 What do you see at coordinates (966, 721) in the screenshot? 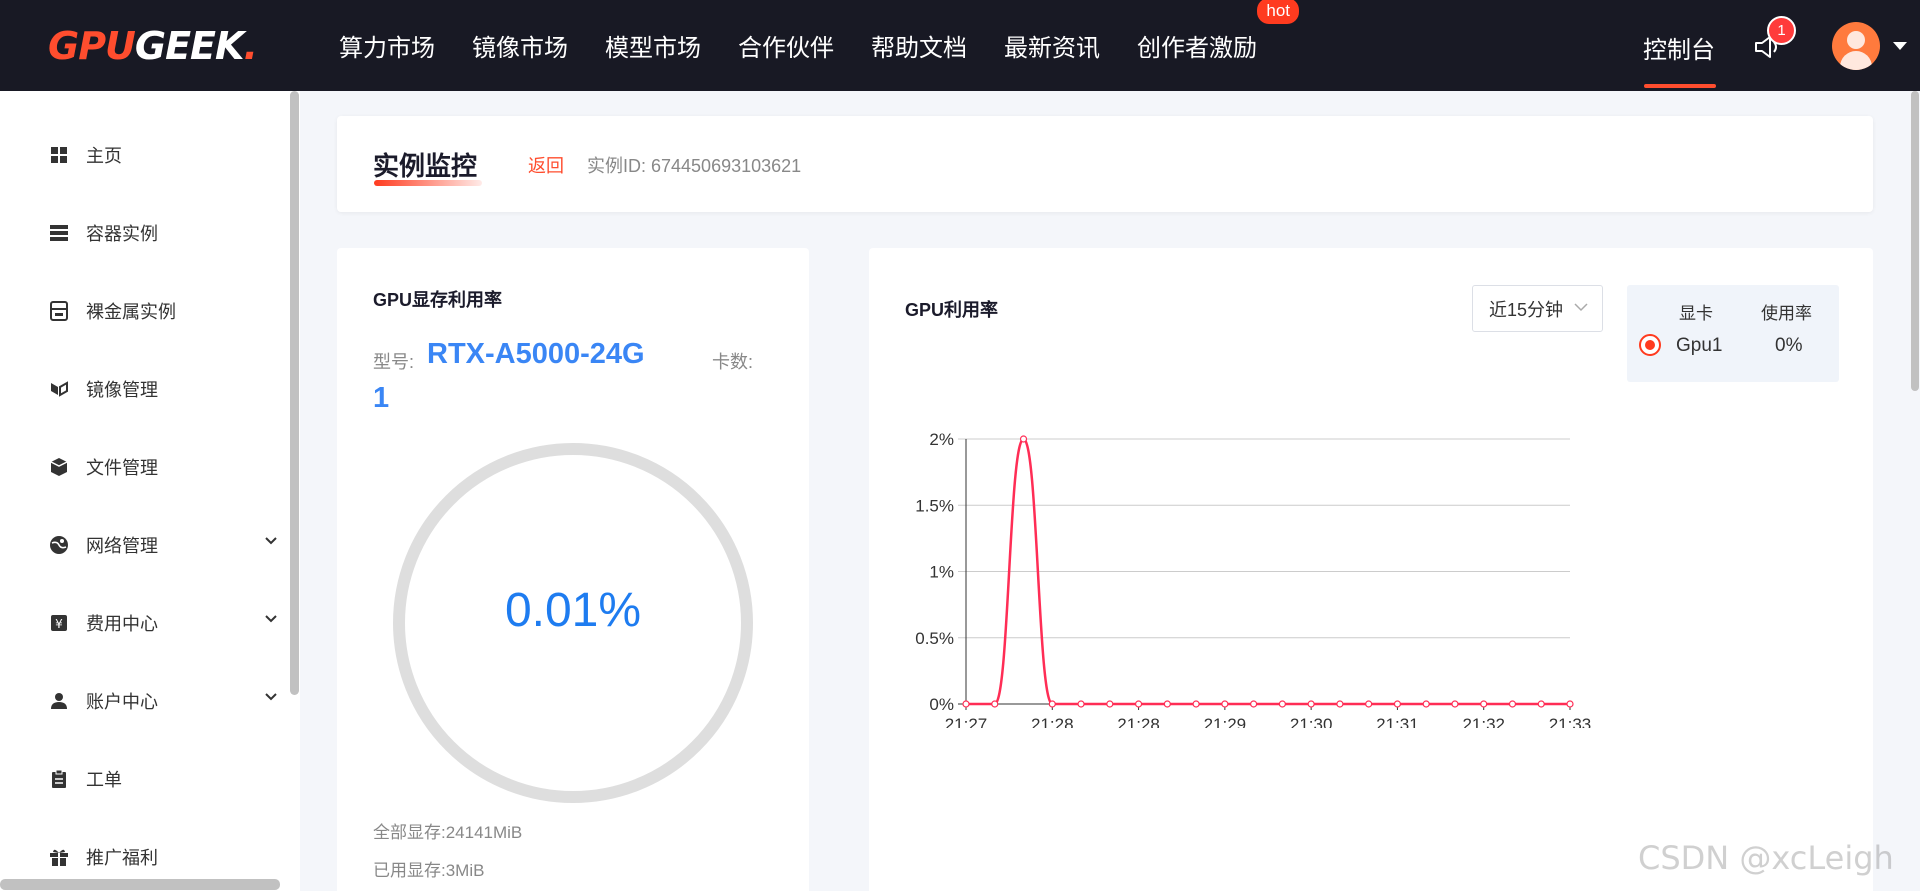
I see `x-tick-label: 21:27` at bounding box center [966, 721].